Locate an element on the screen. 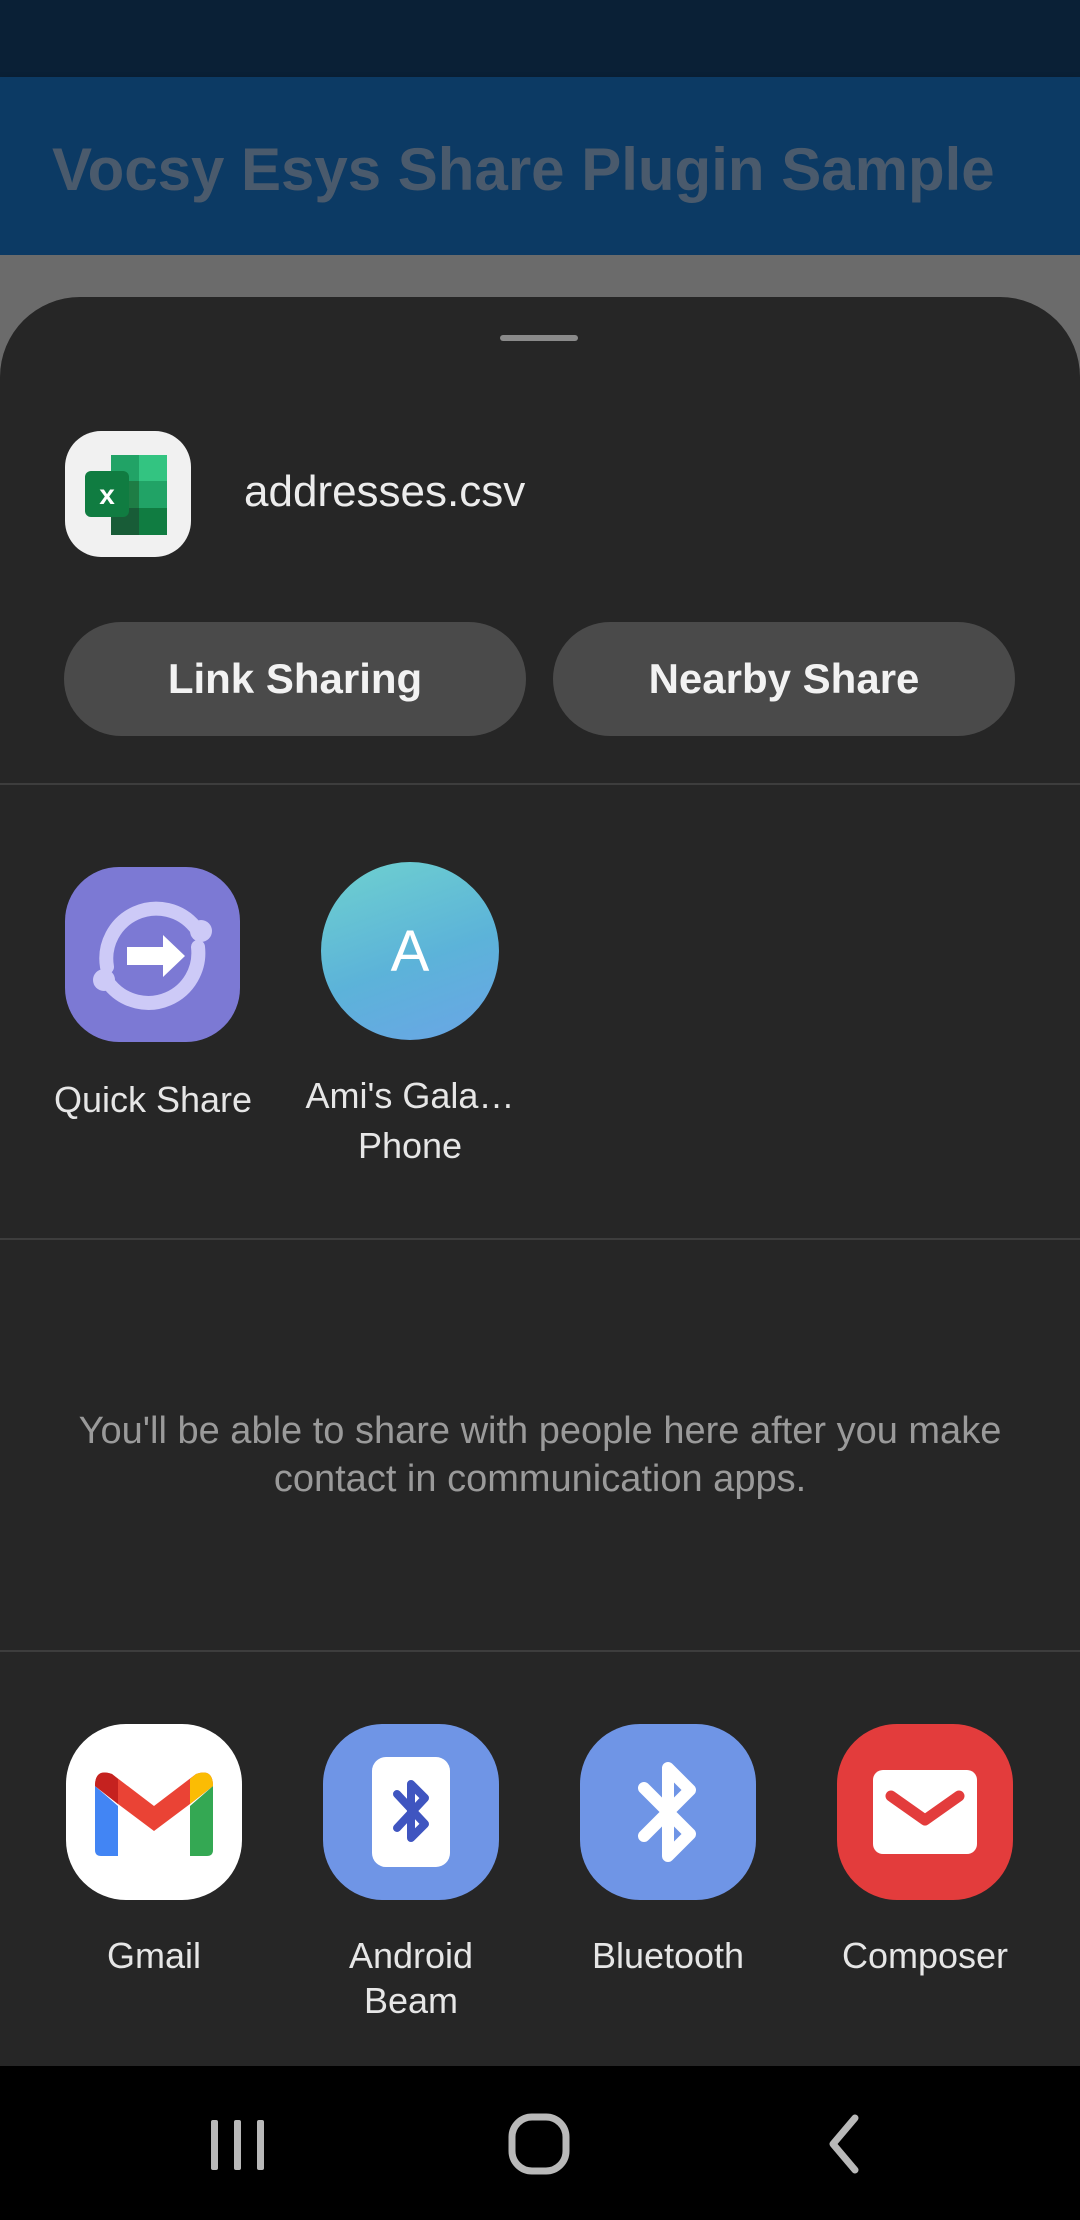 The image size is (1080, 2220). navigation-bar is located at coordinates (540, 2143).